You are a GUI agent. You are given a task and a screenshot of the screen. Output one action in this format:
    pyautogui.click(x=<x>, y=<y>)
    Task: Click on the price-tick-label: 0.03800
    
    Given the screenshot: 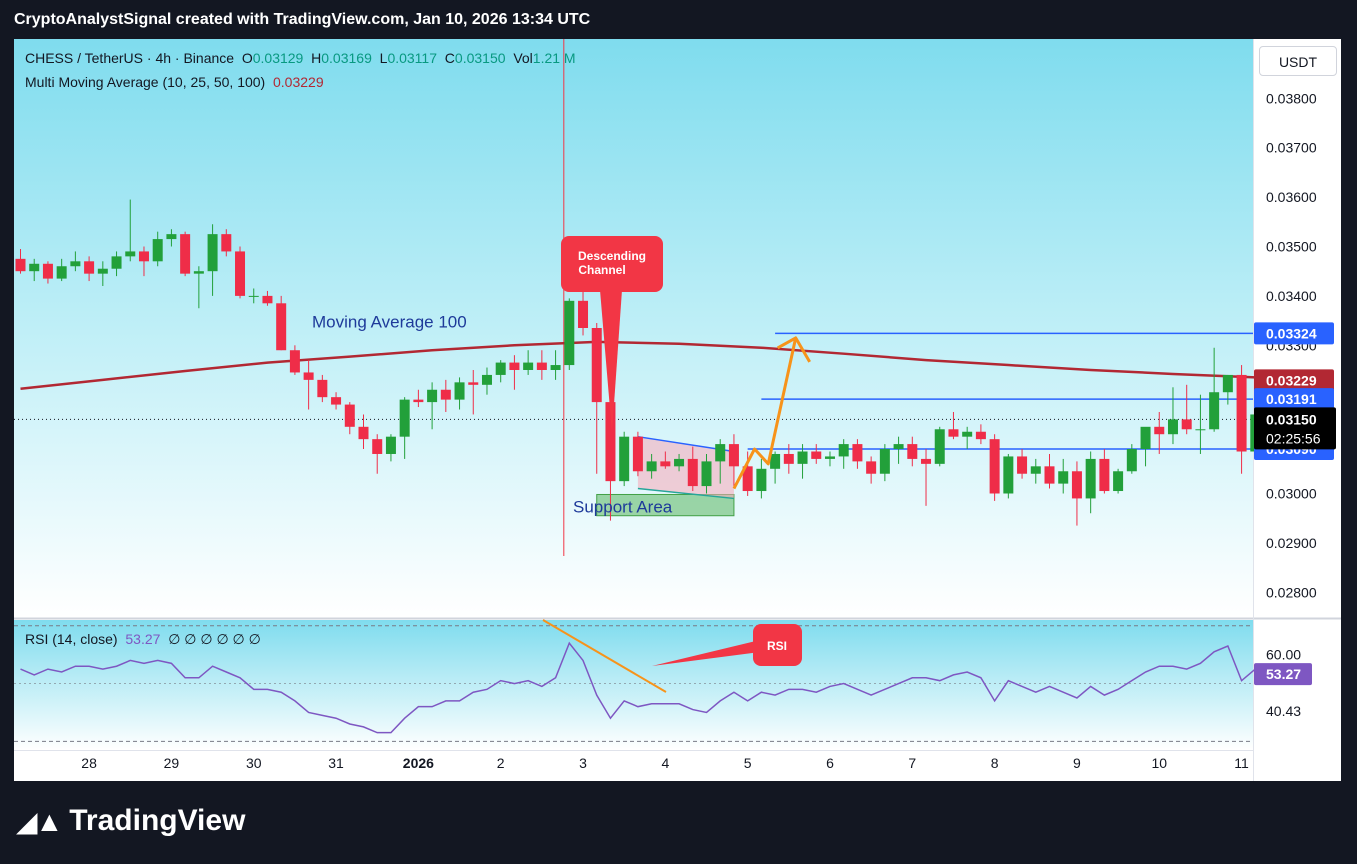 What is the action you would take?
    pyautogui.click(x=1291, y=98)
    